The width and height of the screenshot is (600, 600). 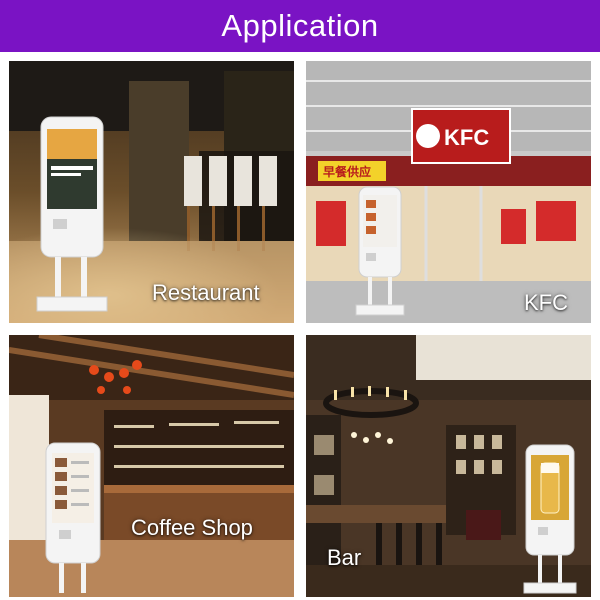 I want to click on tile-label-bar: Bar, so click(x=344, y=557).